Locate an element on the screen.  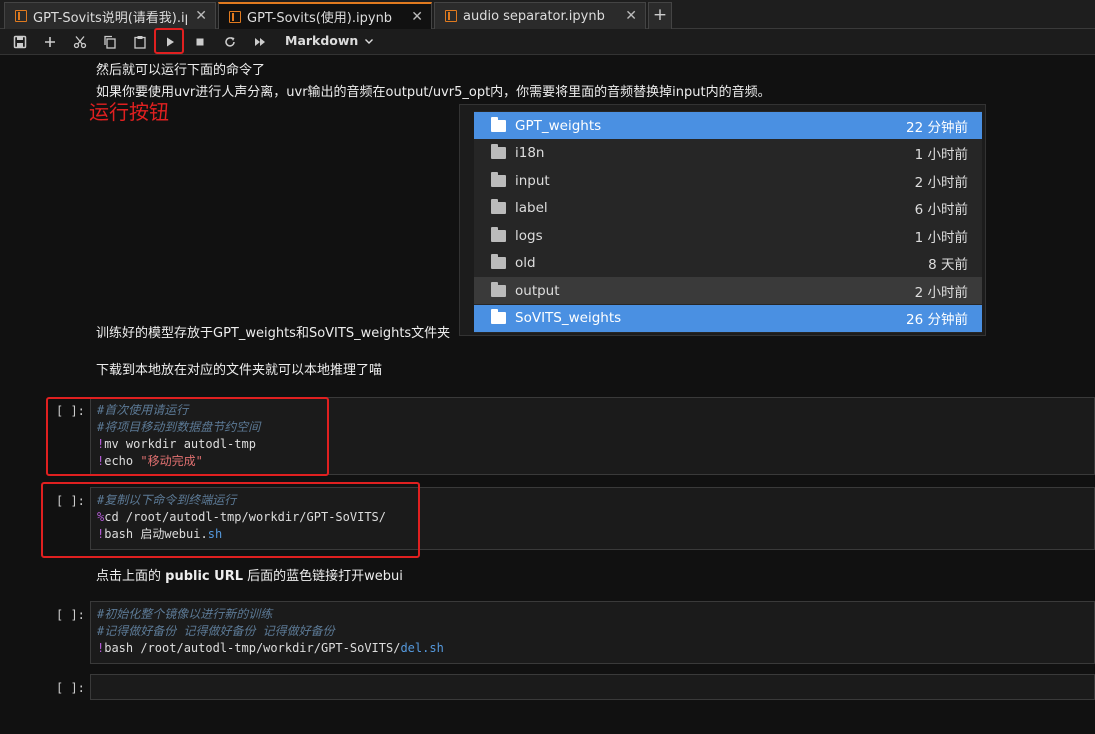
file-name: old is located at coordinates (525, 263).